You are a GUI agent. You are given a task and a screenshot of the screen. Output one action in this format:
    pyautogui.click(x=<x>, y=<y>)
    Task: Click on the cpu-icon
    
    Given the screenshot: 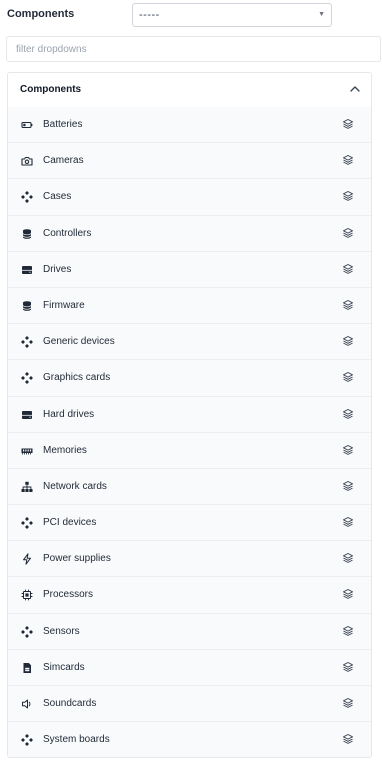 What is the action you would take?
    pyautogui.click(x=27, y=595)
    